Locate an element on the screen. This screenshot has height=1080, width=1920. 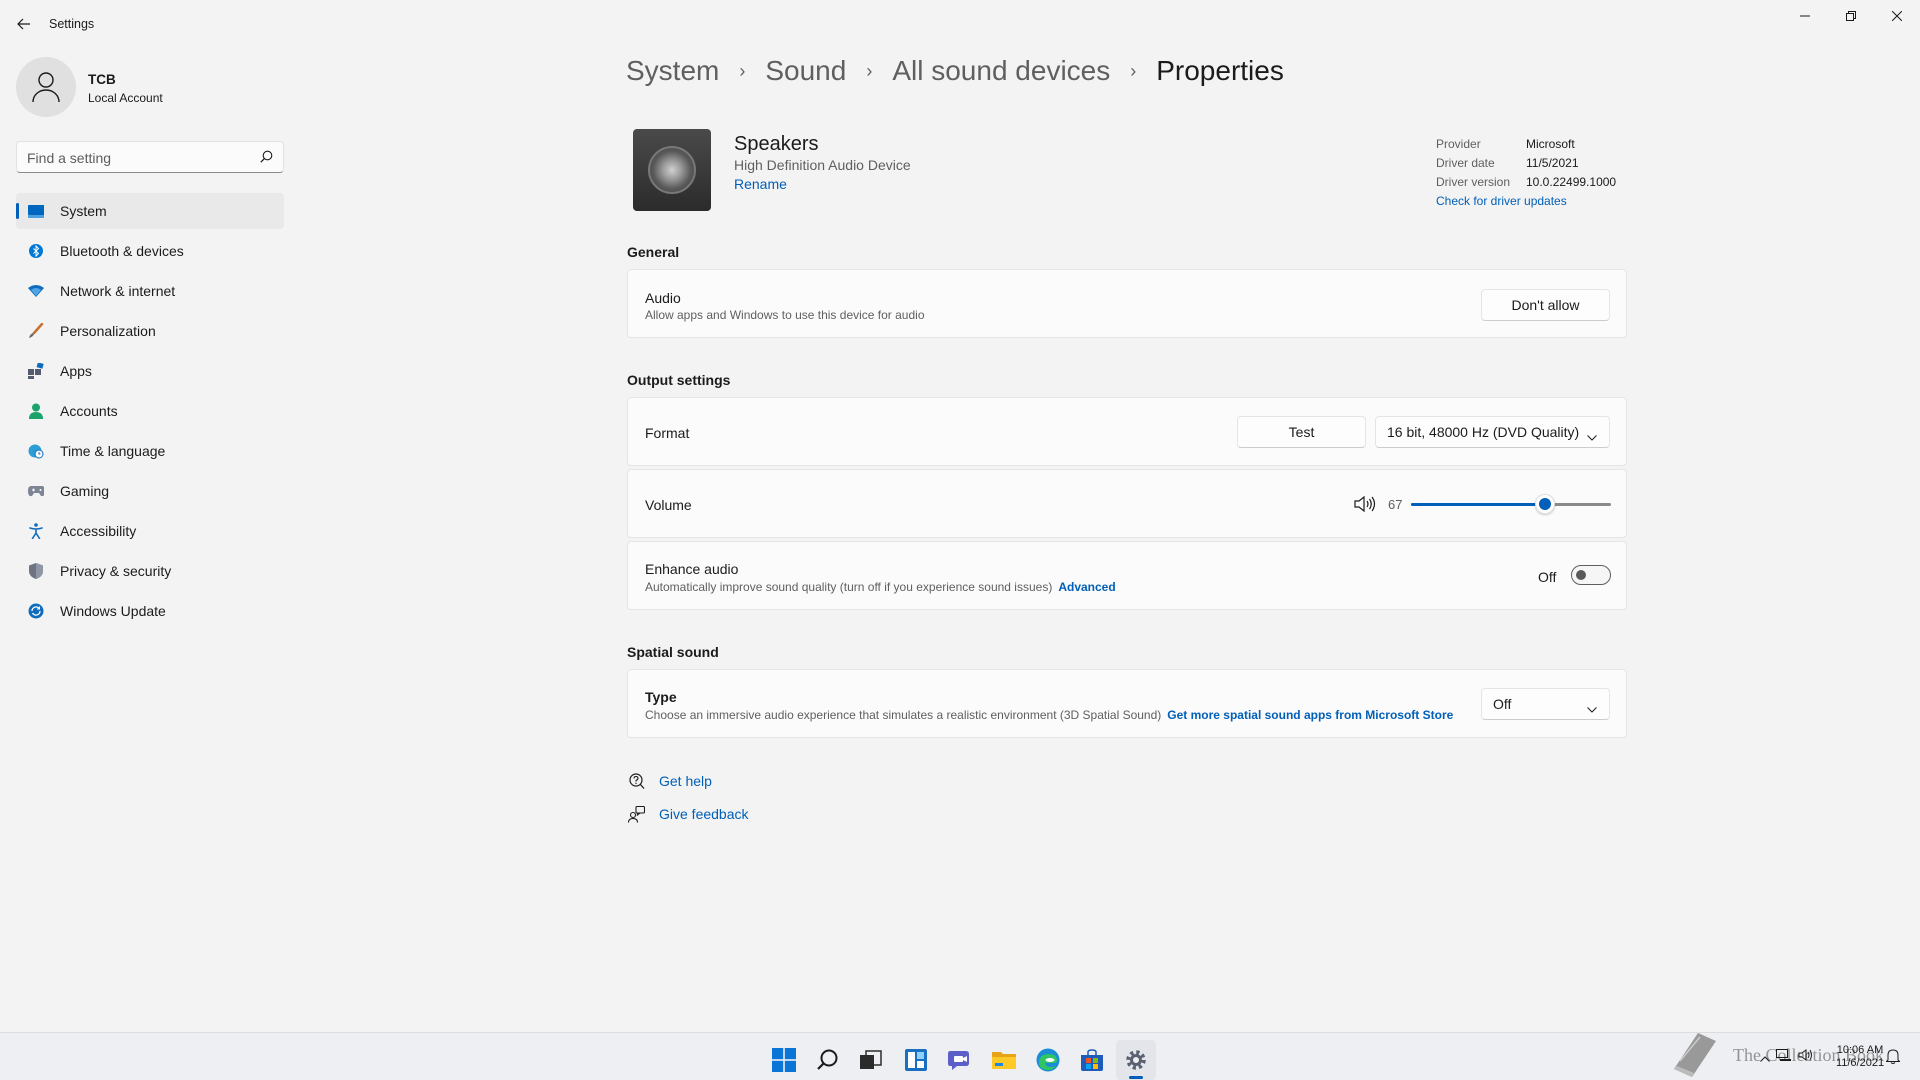
advanced-link: Advanced is located at coordinates (1086, 587).